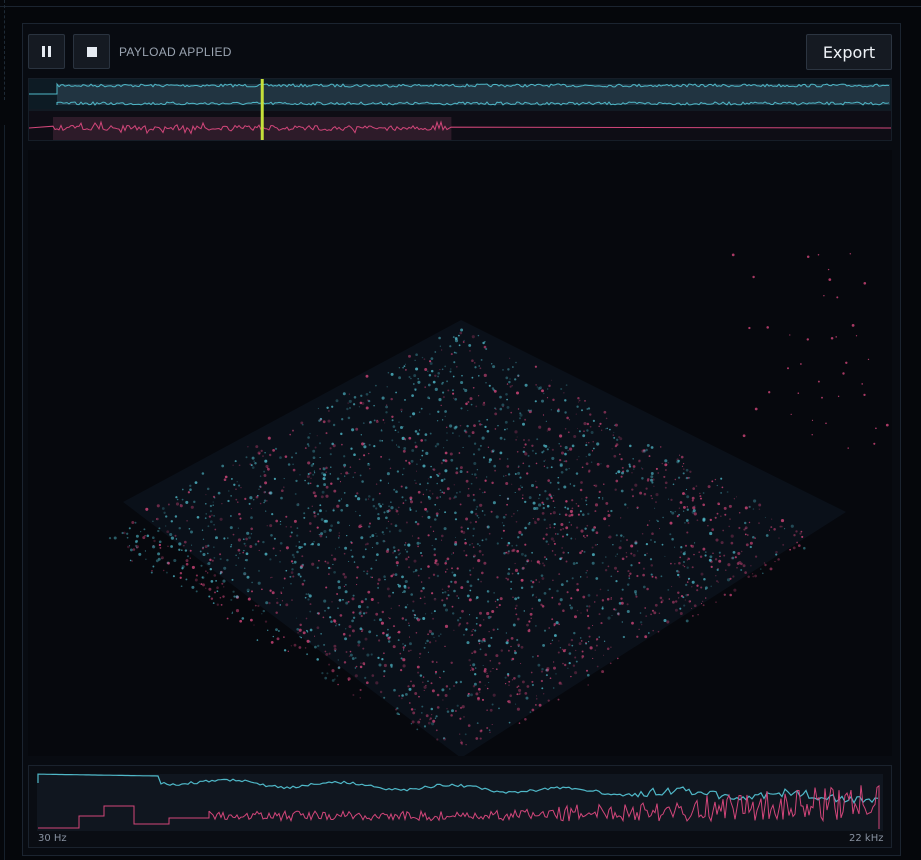  I want to click on waveform-timeline, so click(460, 109).